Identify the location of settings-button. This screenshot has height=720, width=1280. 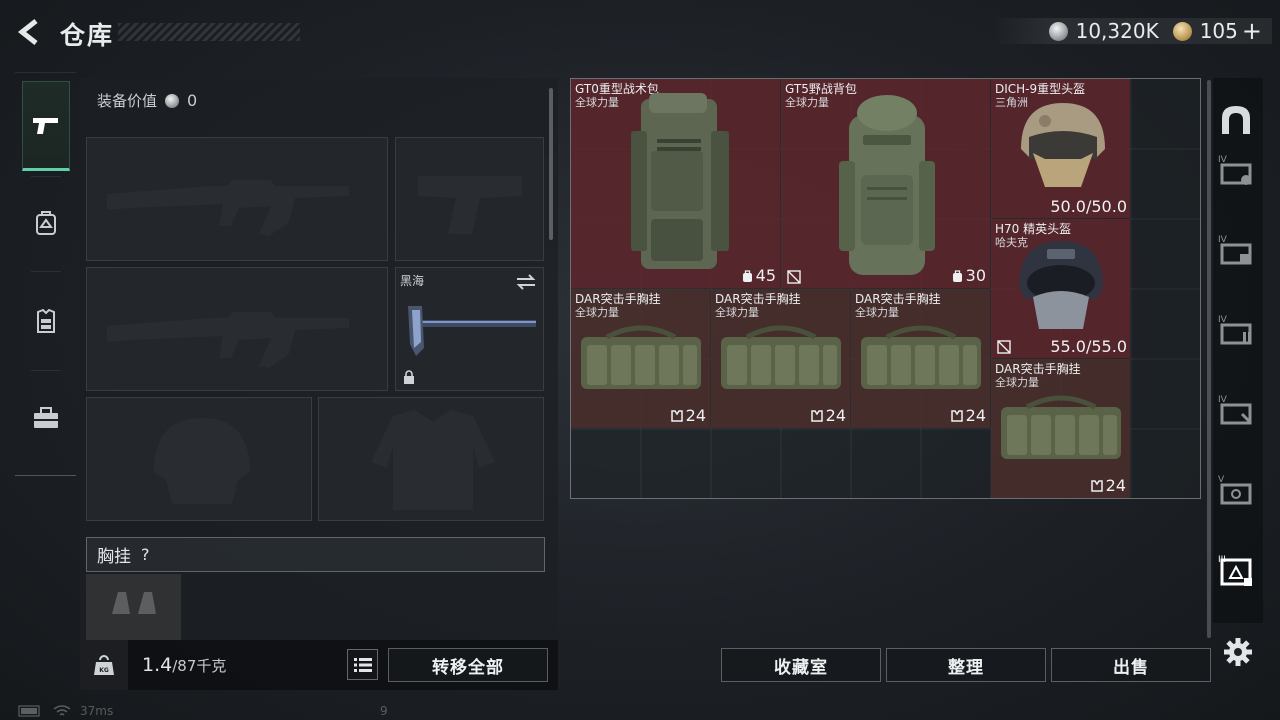
(1238, 652).